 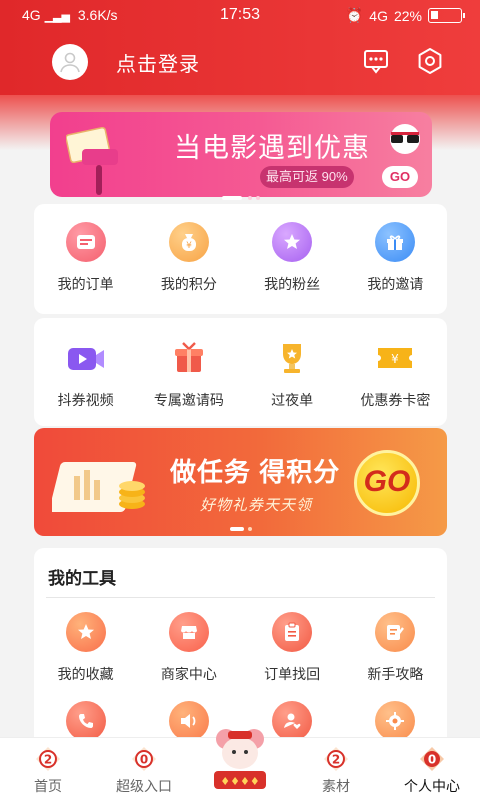 What do you see at coordinates (432, 786) in the screenshot?
I see `nav-label: 个人中心` at bounding box center [432, 786].